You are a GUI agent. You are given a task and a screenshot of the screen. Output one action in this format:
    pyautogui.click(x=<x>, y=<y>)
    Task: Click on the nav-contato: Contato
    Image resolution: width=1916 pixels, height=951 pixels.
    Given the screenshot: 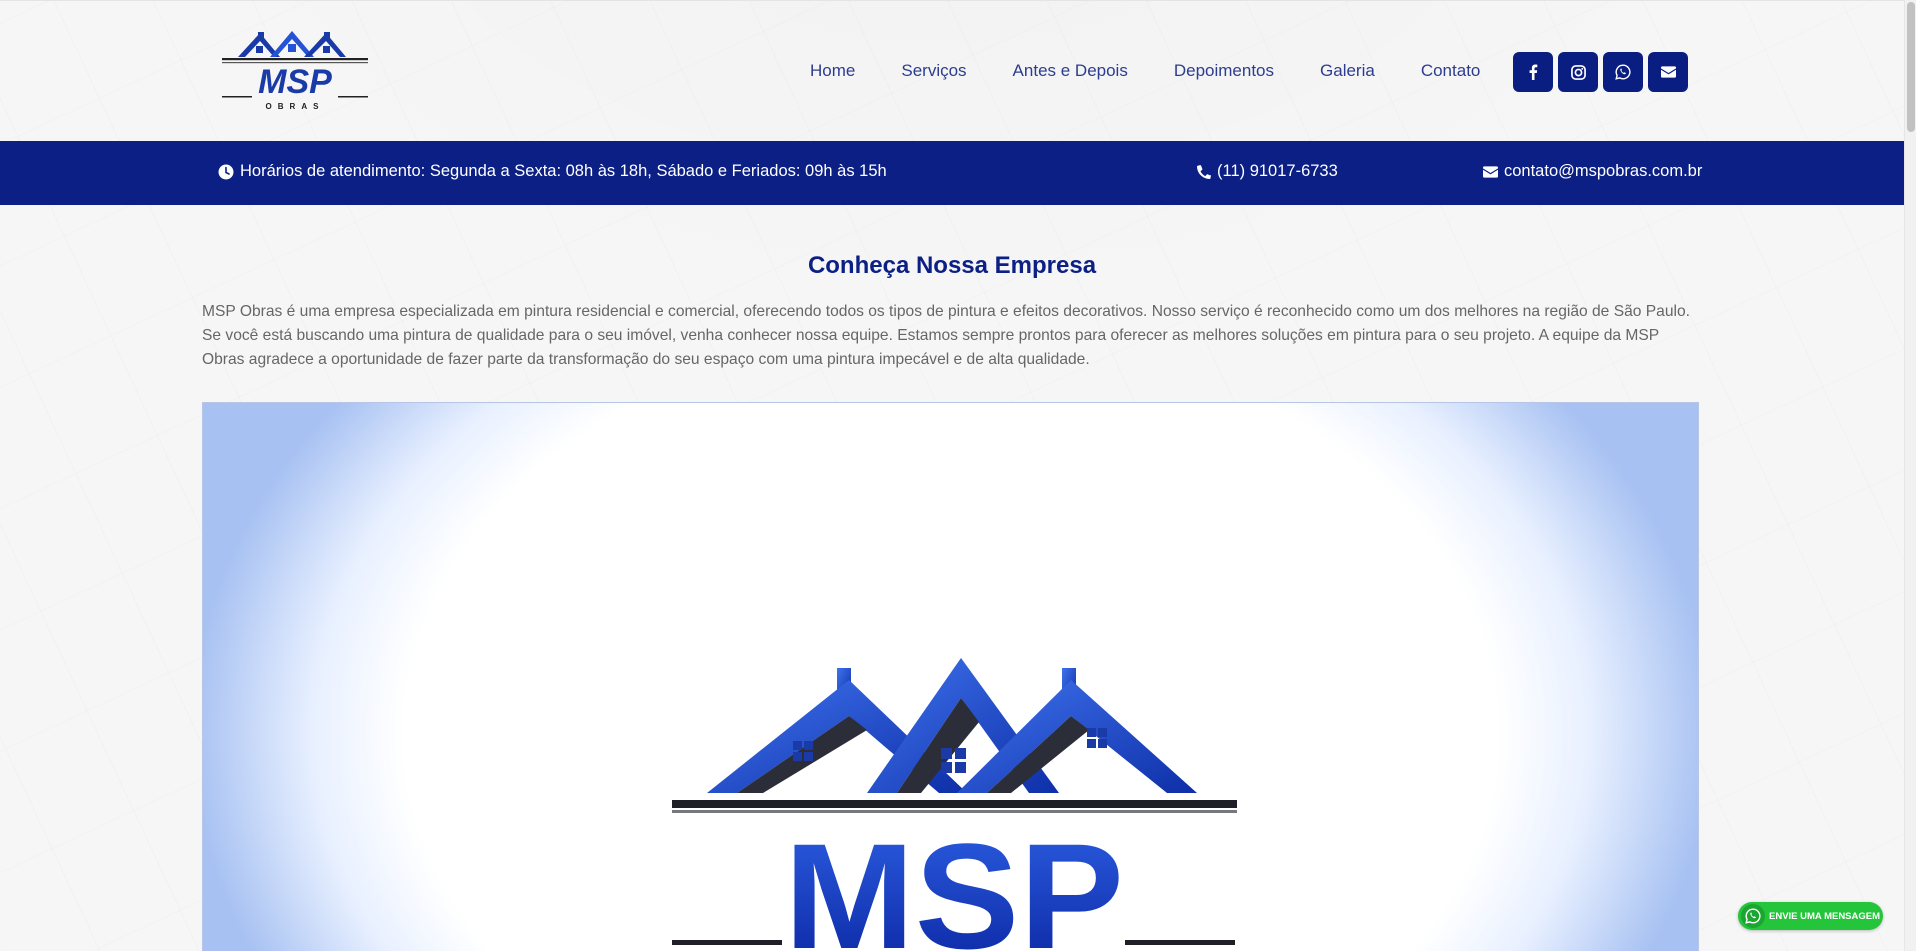 What is the action you would take?
    pyautogui.click(x=1451, y=71)
    